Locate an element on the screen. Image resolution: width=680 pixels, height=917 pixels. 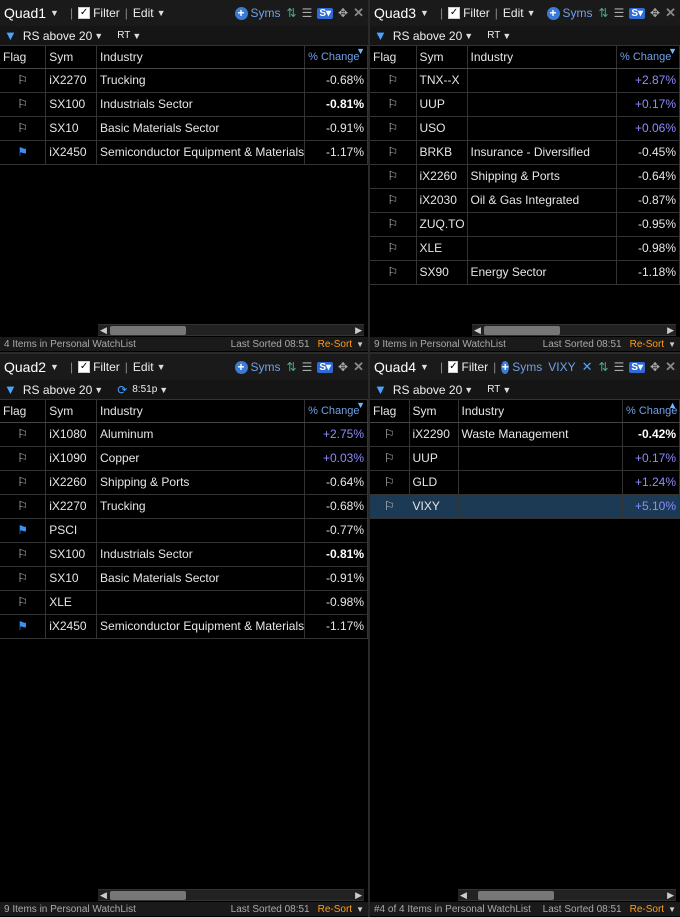
symbol-cell: SX100 is located at coordinates (71, 554).